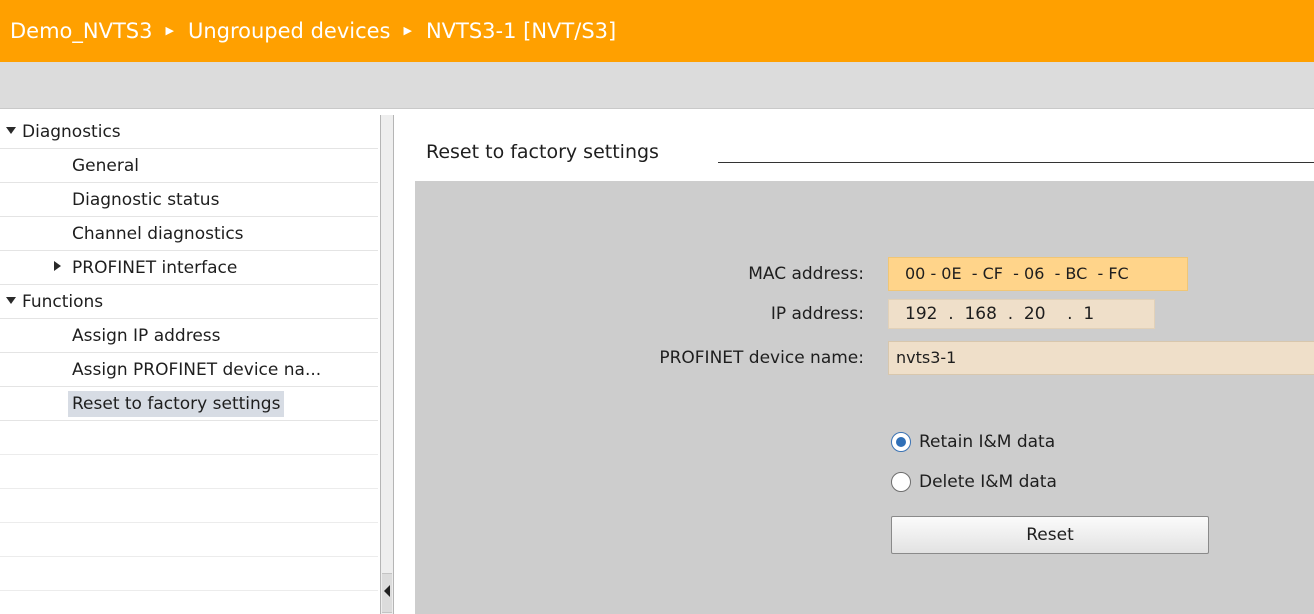 This screenshot has width=1314, height=614. What do you see at coordinates (901, 442) in the screenshot?
I see `radio-checked-icon` at bounding box center [901, 442].